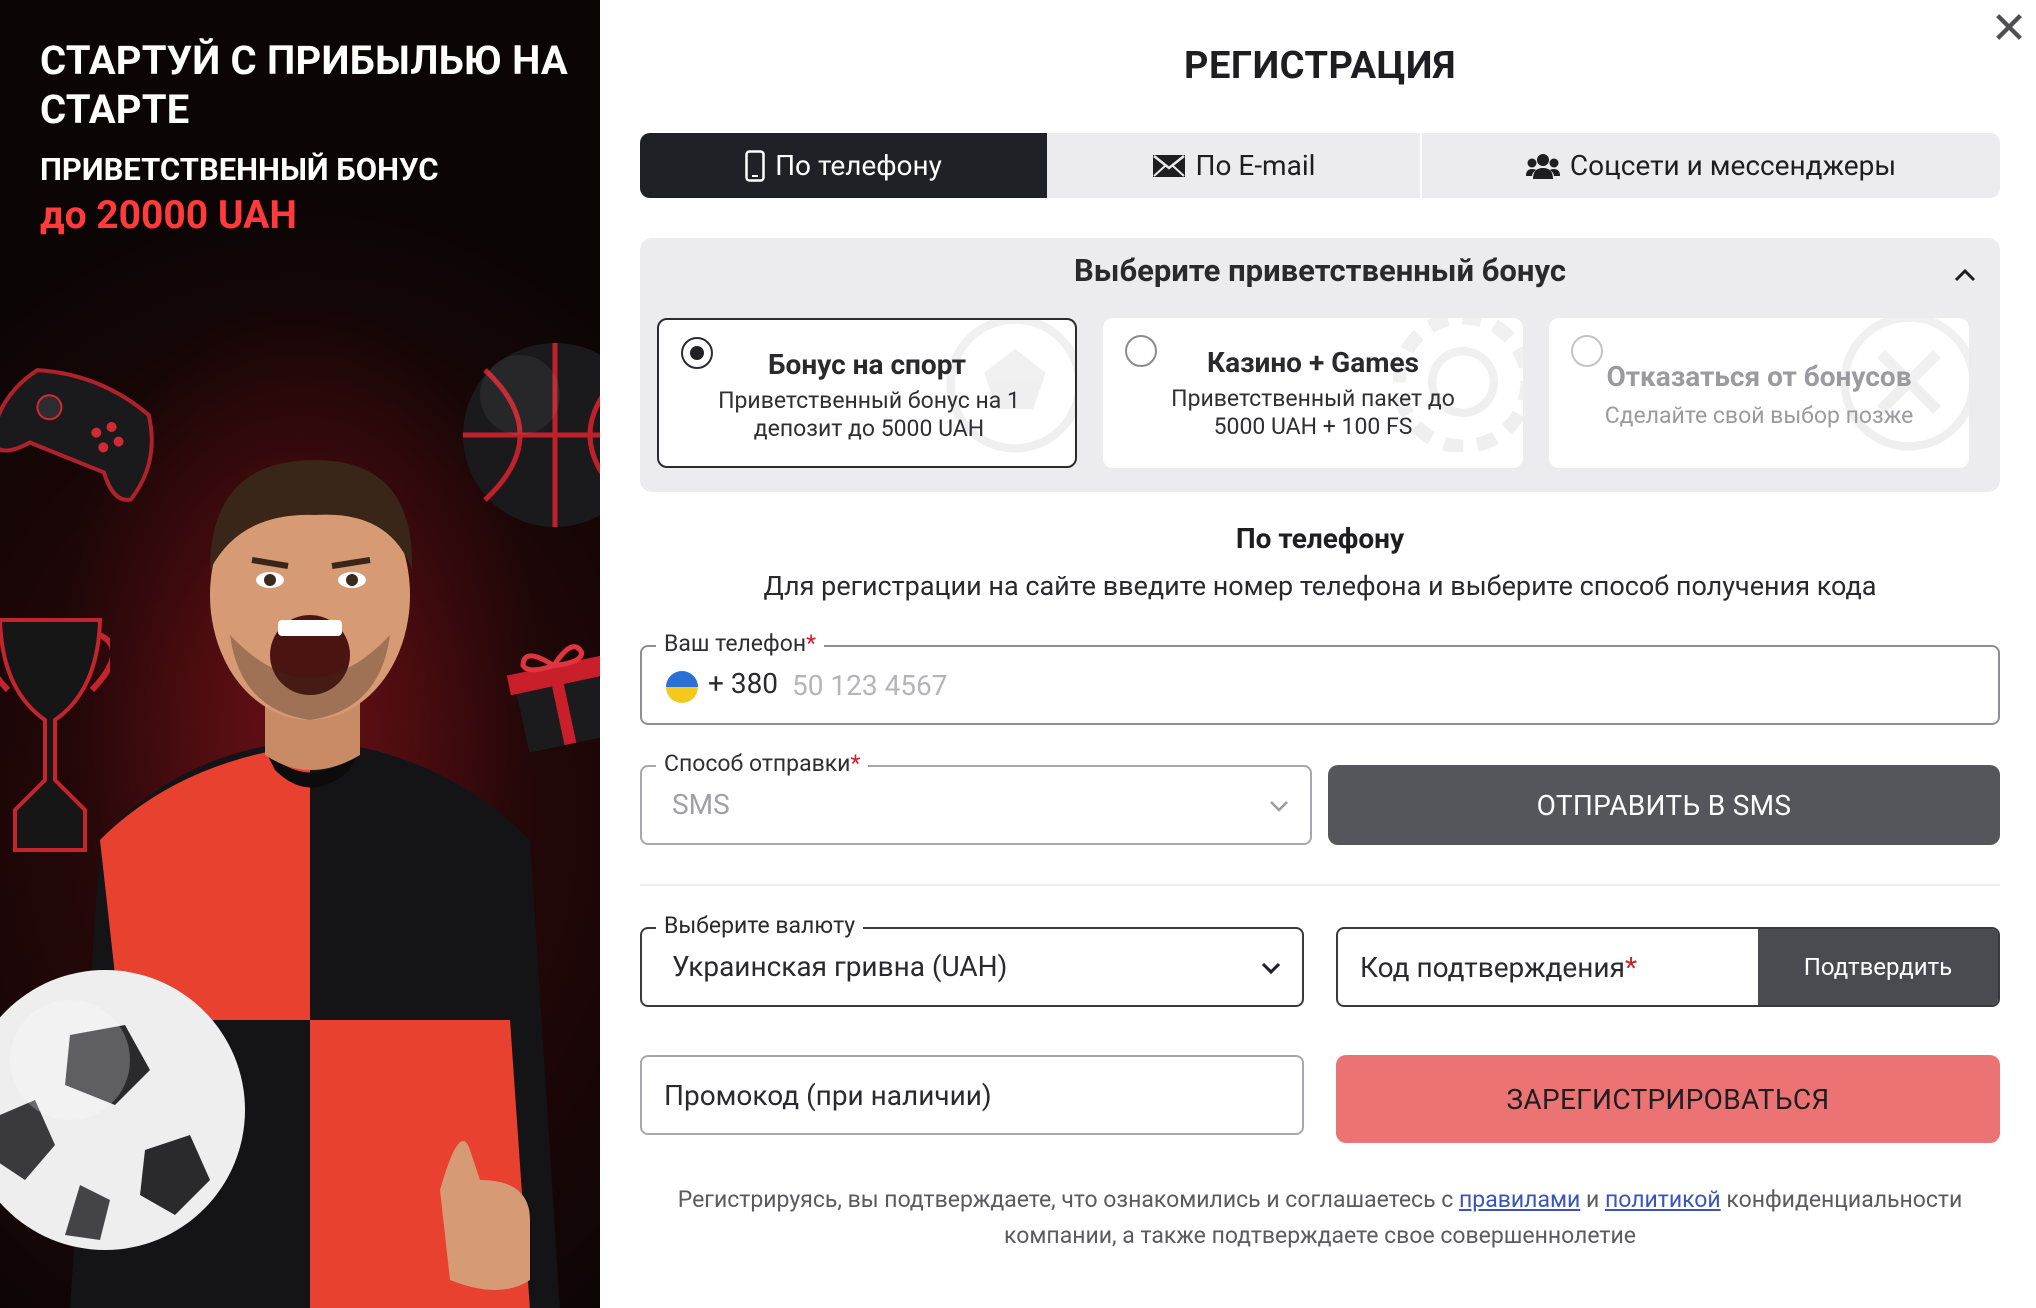  I want to click on promocode-input: Промокод (при наличии), so click(972, 1095).